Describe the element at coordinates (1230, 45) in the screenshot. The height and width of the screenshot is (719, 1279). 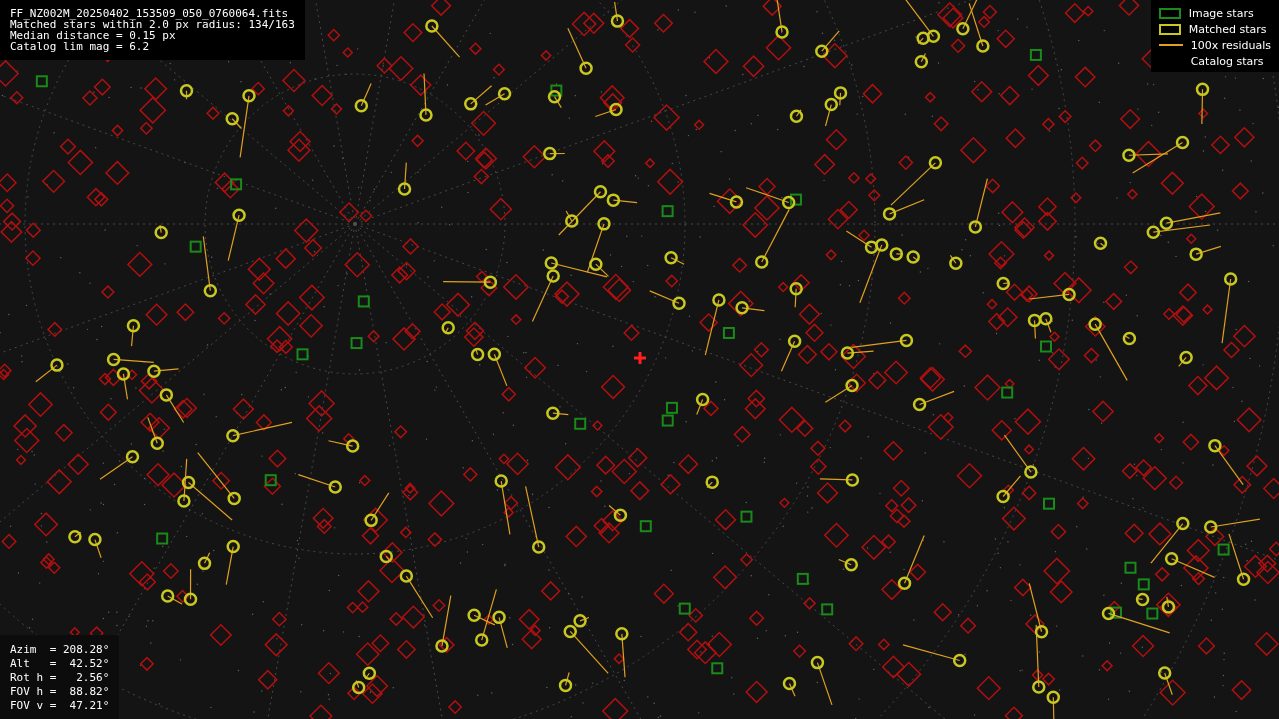
I see `legend-label: 100x residuals` at that location.